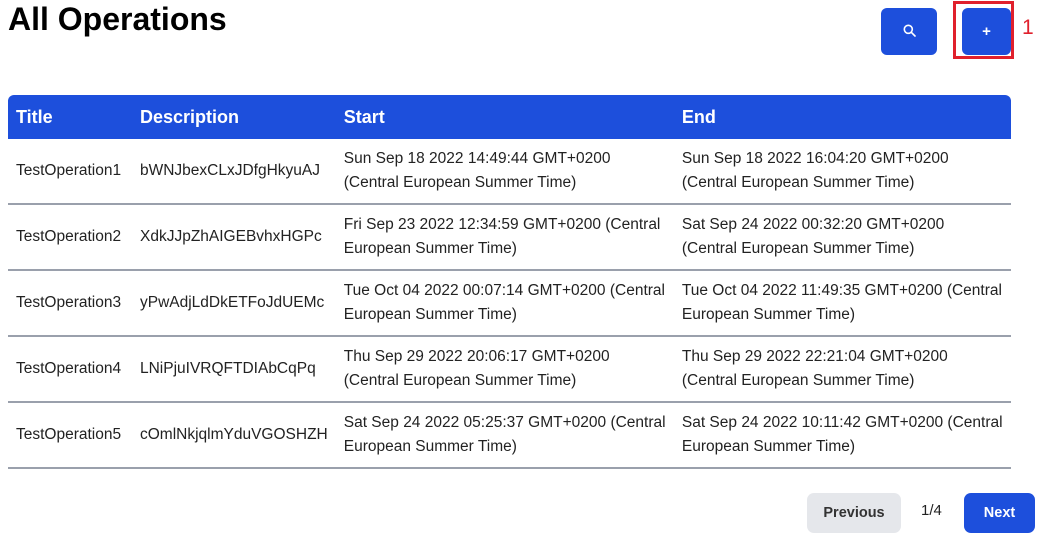 This screenshot has height=541, width=1042. I want to click on table-header-row: Title Description Start End, so click(509, 117).